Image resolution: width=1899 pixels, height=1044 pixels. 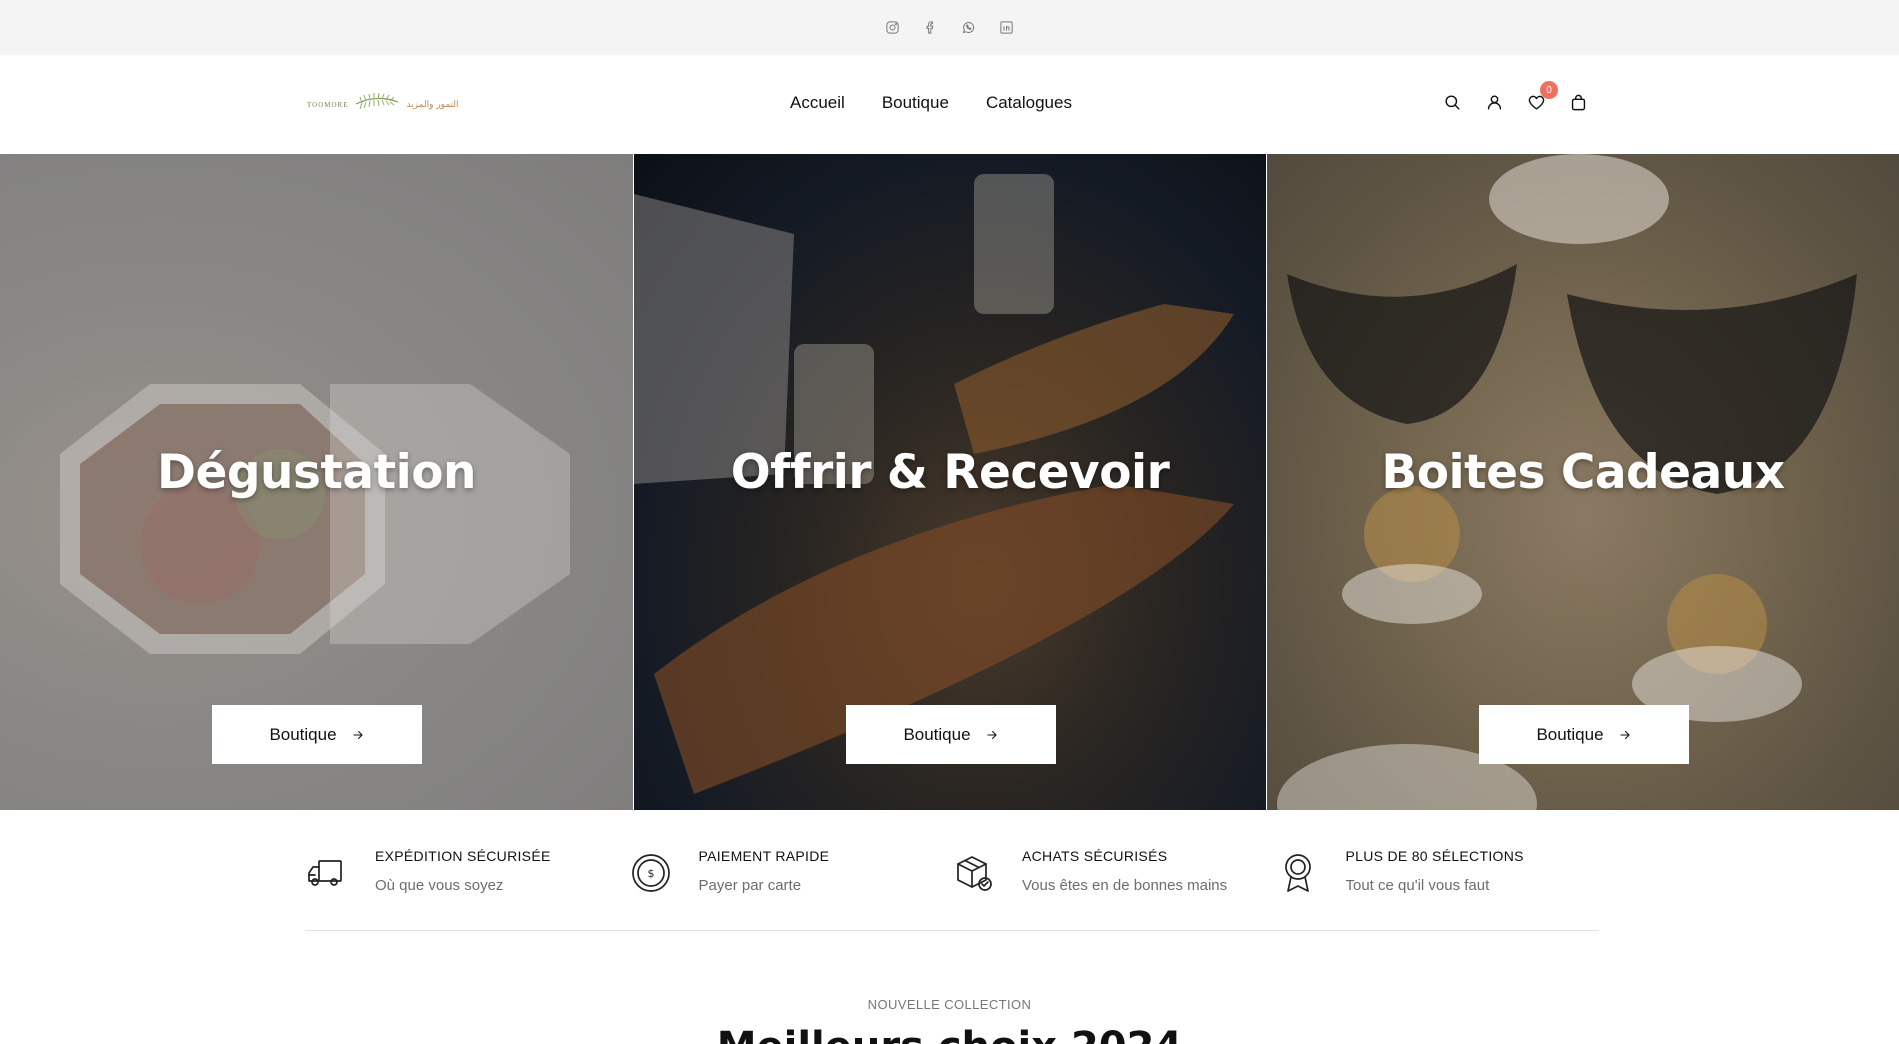 I want to click on feature-title: EXPÉDITION SÉCURISÉE, so click(x=463, y=856).